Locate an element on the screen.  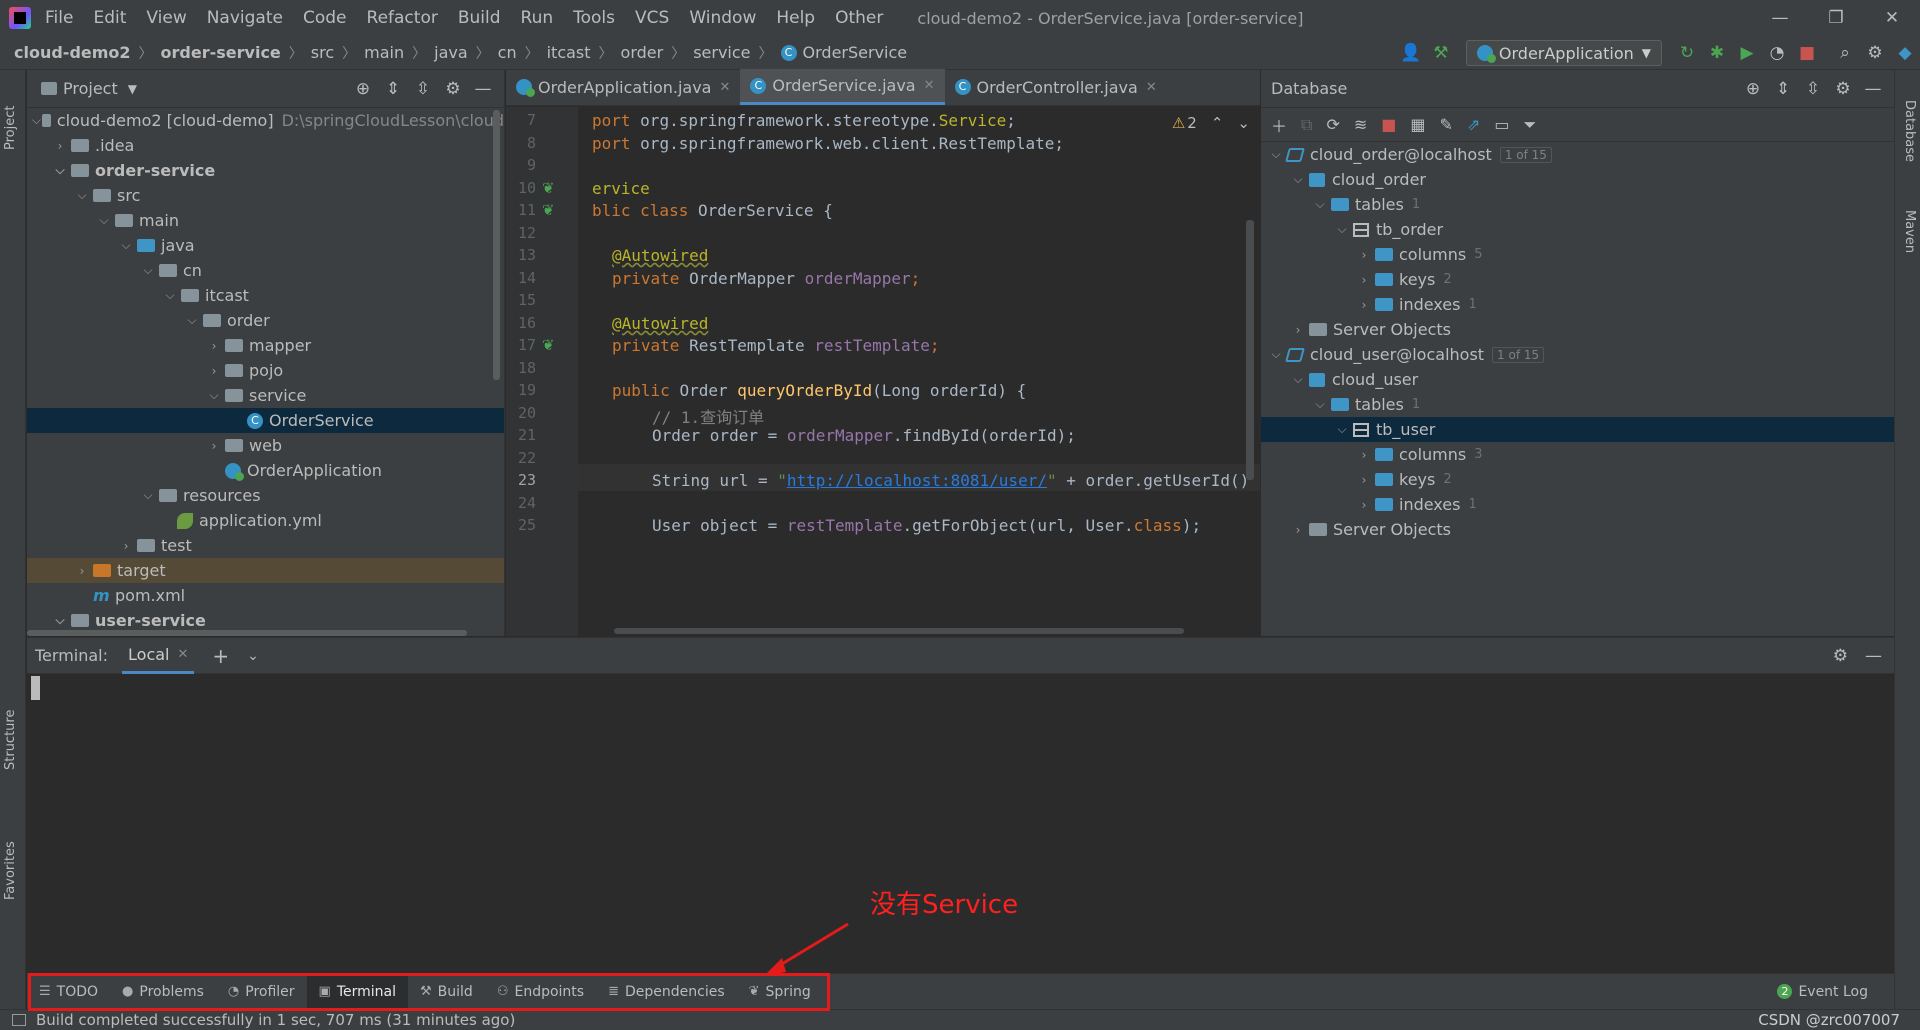
menu-tools: Tools is located at coordinates (594, 18).